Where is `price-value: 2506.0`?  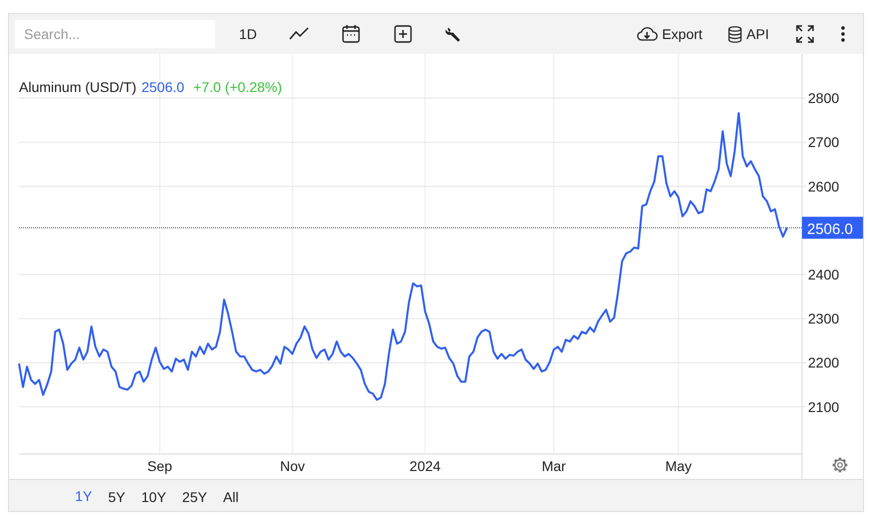
price-value: 2506.0 is located at coordinates (162, 87).